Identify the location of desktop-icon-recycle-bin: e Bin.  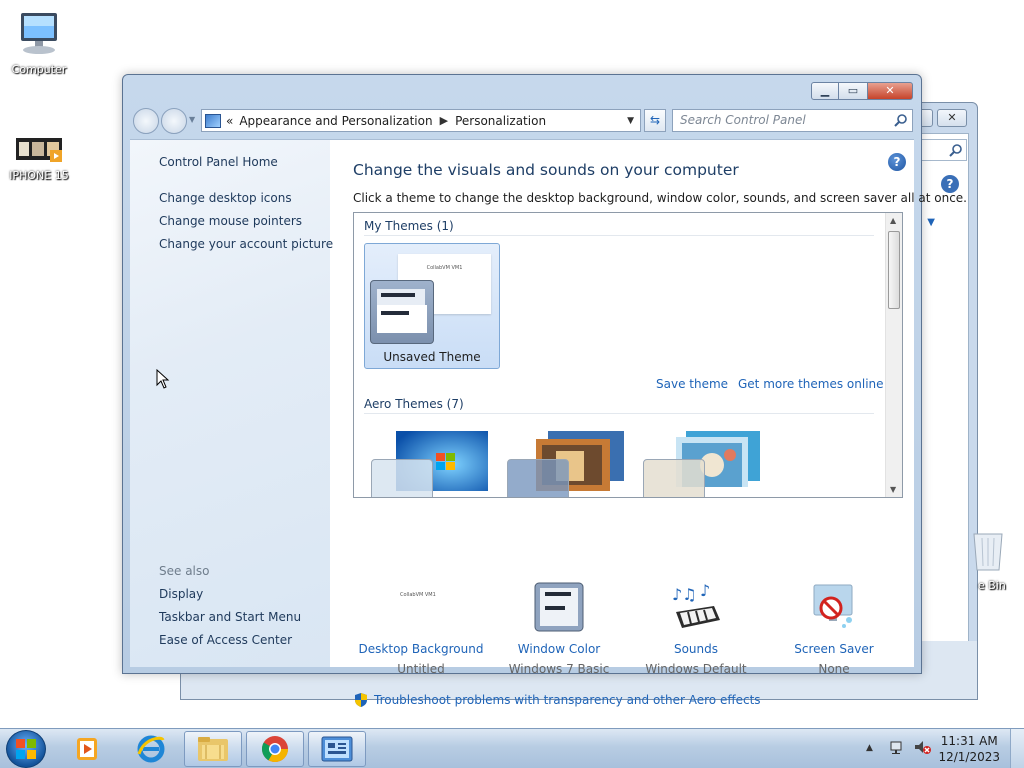
(992, 561).